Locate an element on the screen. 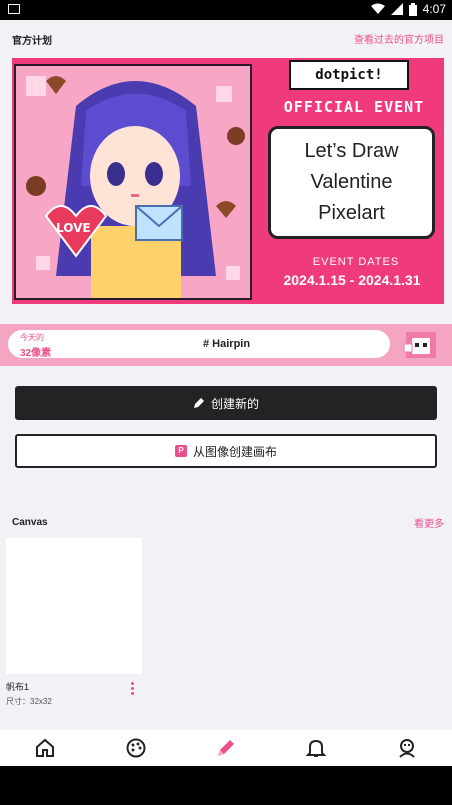 This screenshot has width=452, height=805. event-title-card: Let’s Draw Valentine Pixelart is located at coordinates (351, 182).